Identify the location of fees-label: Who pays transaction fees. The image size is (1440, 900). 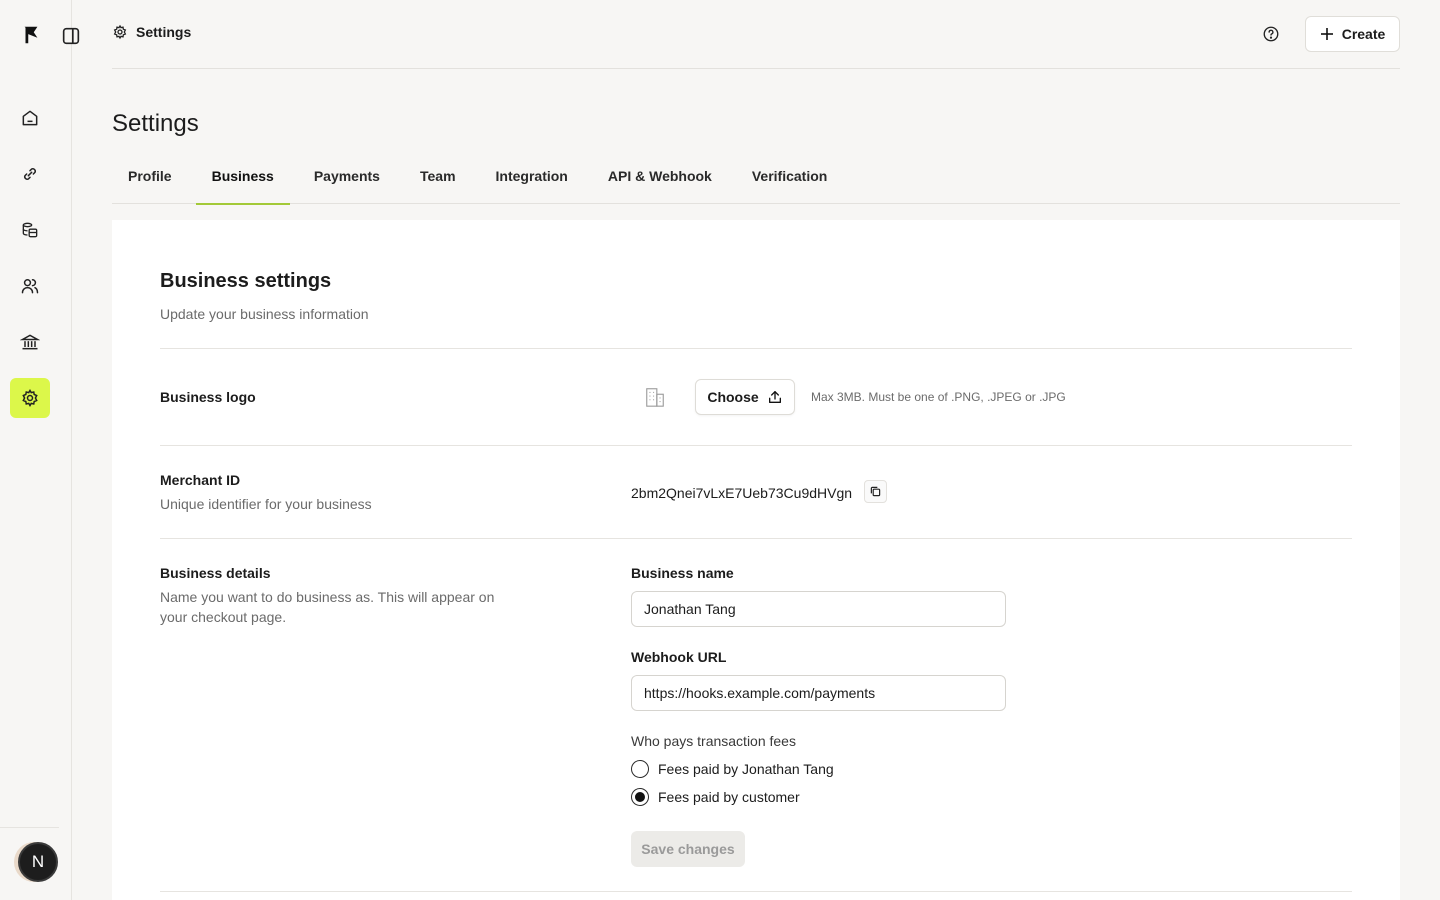
(713, 741).